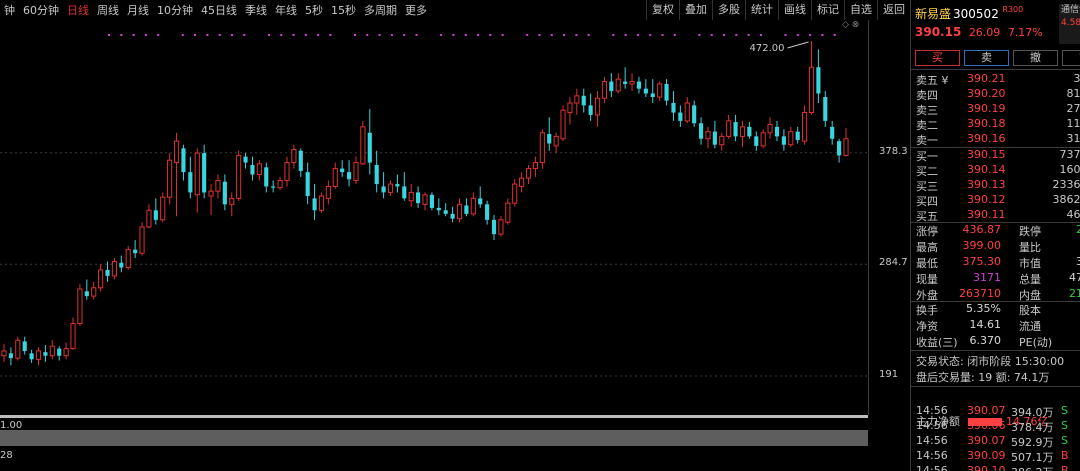  What do you see at coordinates (937, 58) in the screenshot?
I see `buy-button: 买` at bounding box center [937, 58].